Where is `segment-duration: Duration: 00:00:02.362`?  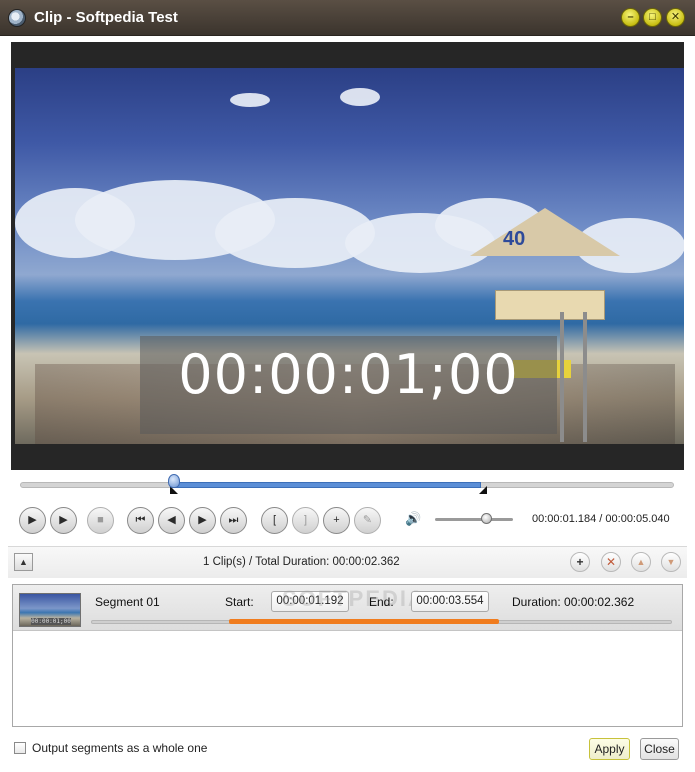
segment-duration: Duration: 00:00:02.362 is located at coordinates (573, 602).